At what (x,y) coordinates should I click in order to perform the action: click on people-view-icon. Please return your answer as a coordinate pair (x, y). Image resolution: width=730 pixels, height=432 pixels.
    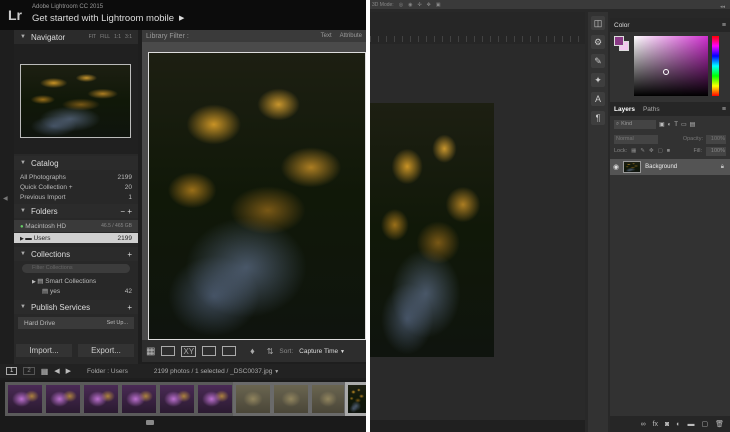
    Looking at the image, I should click on (229, 351).